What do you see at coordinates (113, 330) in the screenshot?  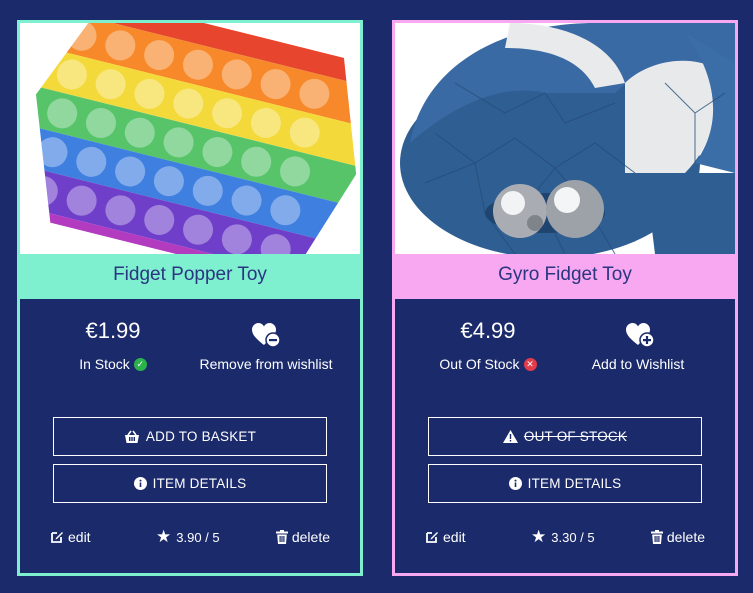 I see `product-price: €1.99` at bounding box center [113, 330].